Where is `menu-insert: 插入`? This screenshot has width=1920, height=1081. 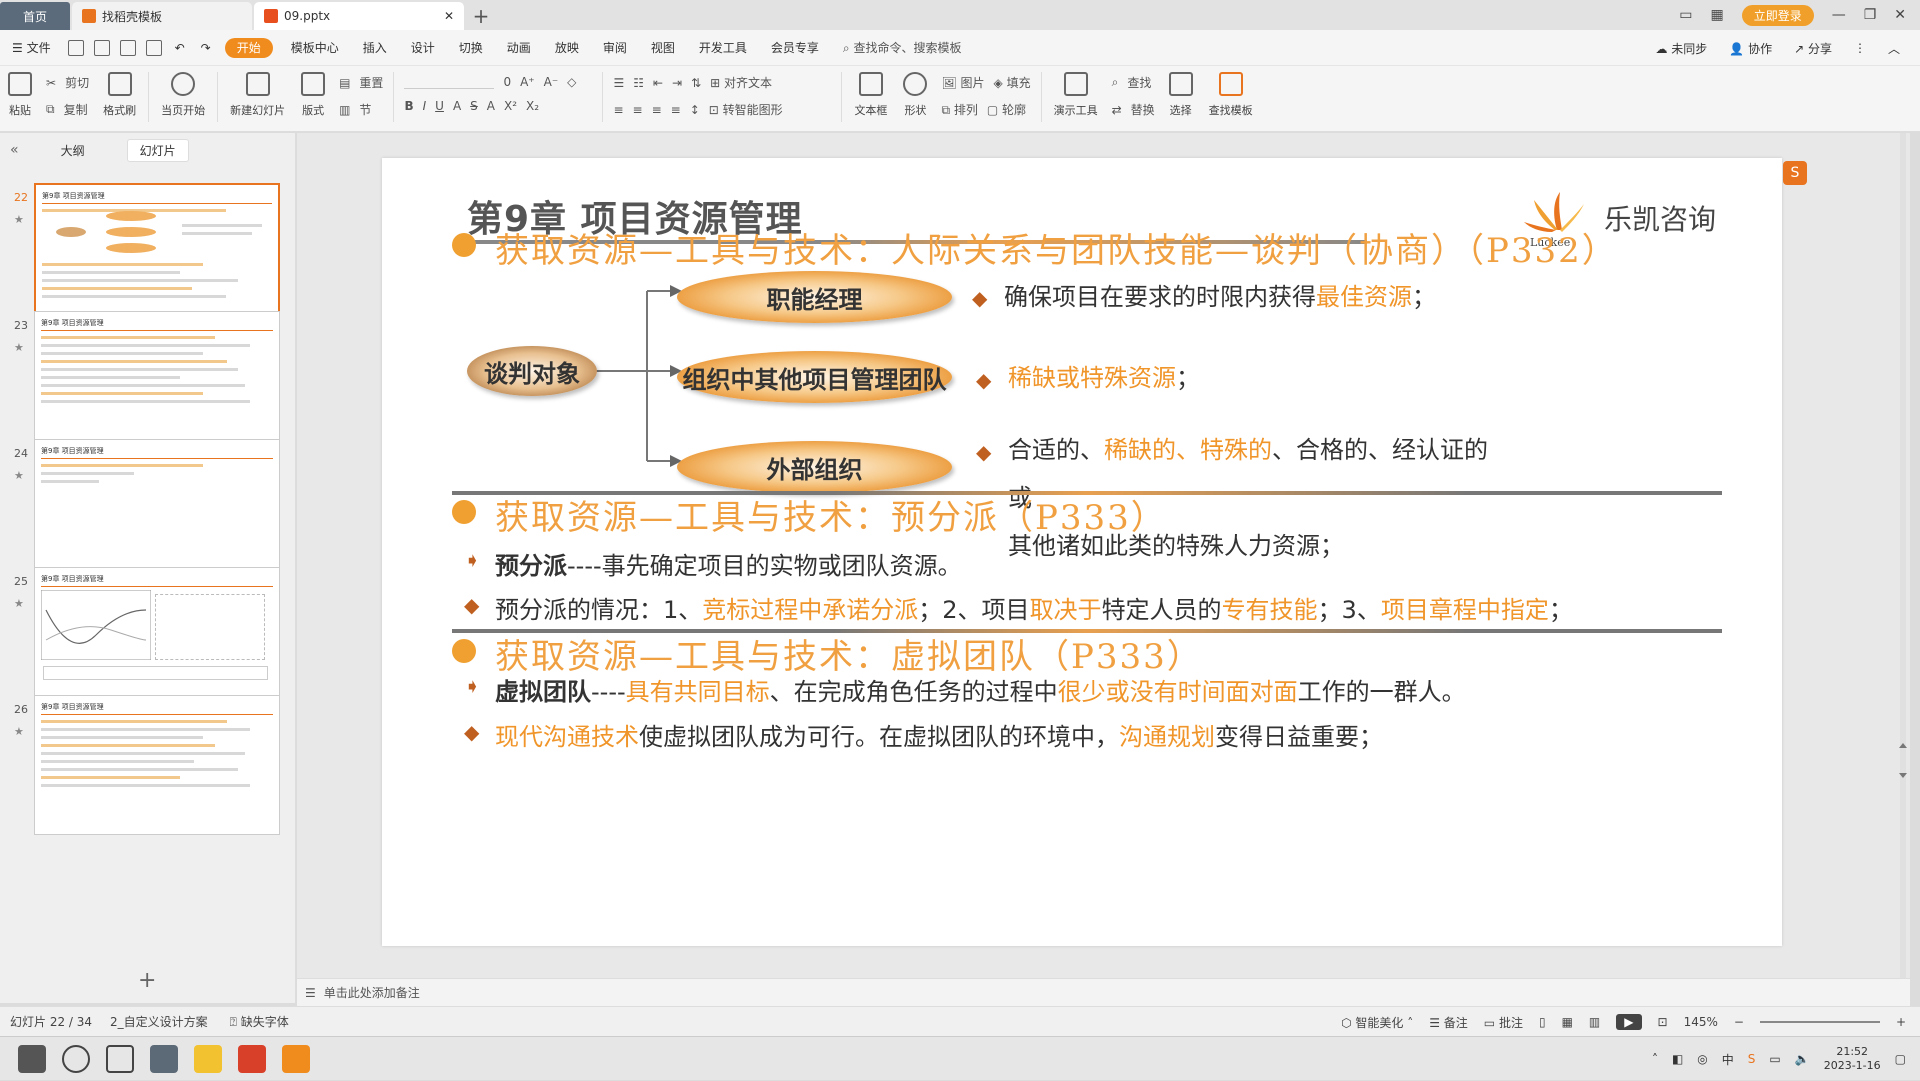
menu-insert: 插入 is located at coordinates (375, 48).